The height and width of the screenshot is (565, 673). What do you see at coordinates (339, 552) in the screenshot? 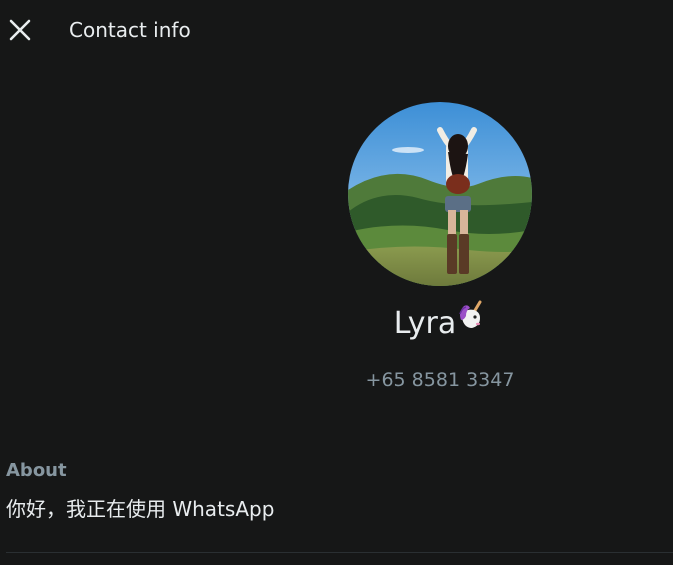
I see `divider` at bounding box center [339, 552].